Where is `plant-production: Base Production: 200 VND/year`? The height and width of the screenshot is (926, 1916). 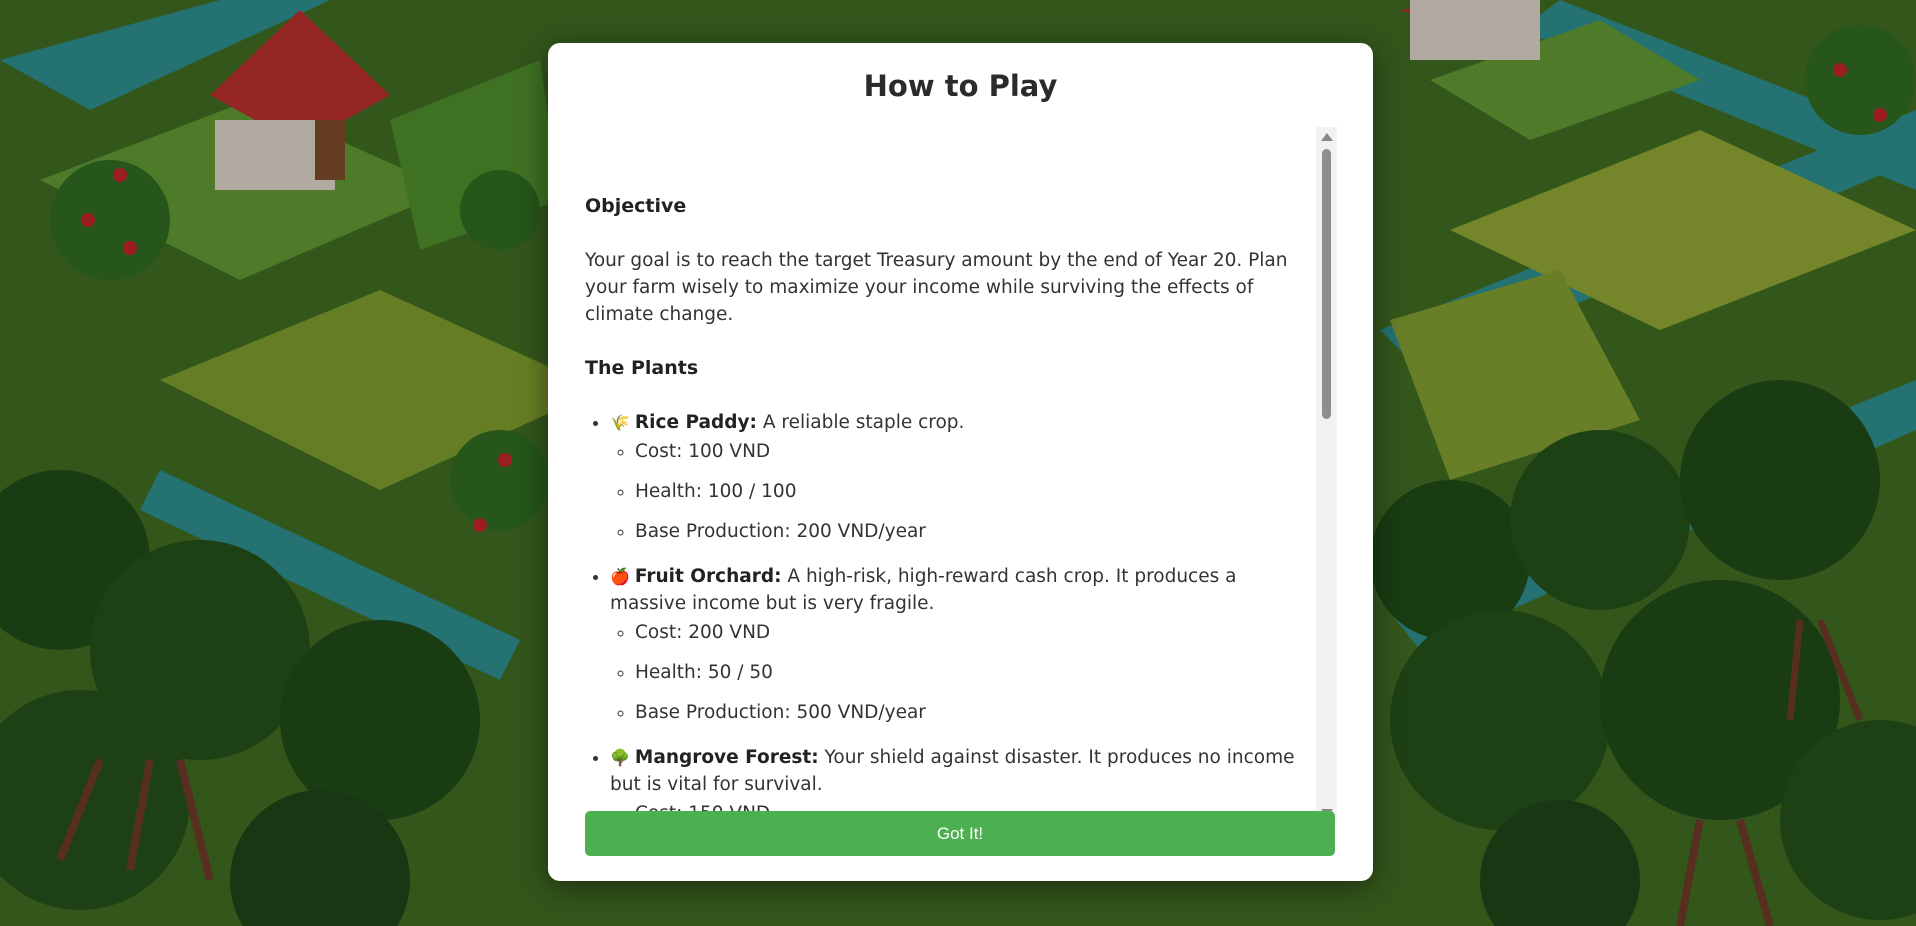
plant-production: Base Production: 200 VND/year is located at coordinates (971, 538).